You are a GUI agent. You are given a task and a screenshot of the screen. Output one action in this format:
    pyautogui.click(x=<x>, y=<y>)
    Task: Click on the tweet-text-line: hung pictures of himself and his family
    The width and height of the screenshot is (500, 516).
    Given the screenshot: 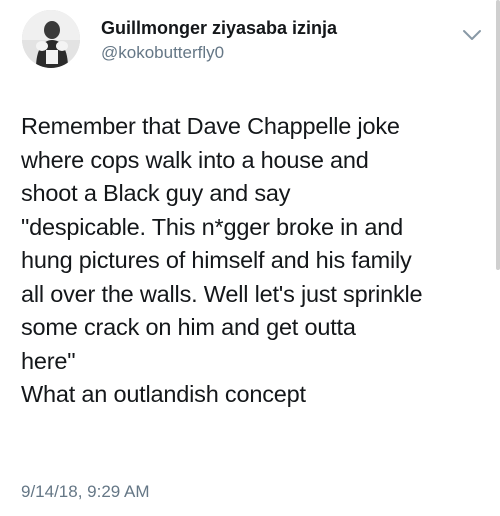 What is the action you would take?
    pyautogui.click(x=216, y=260)
    